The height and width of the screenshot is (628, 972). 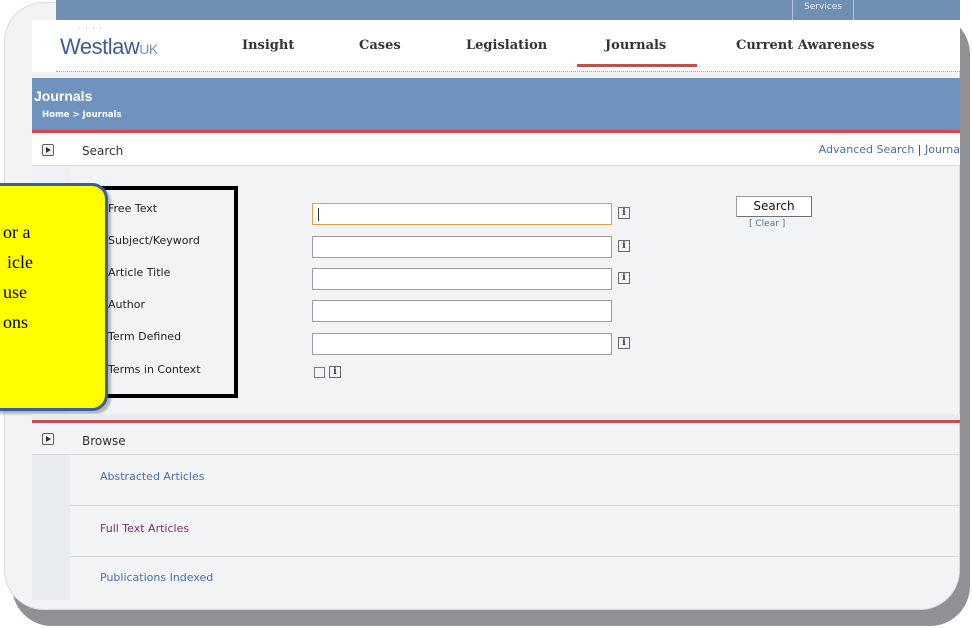 I want to click on search-links: Advanced Search | Journa, so click(x=889, y=149).